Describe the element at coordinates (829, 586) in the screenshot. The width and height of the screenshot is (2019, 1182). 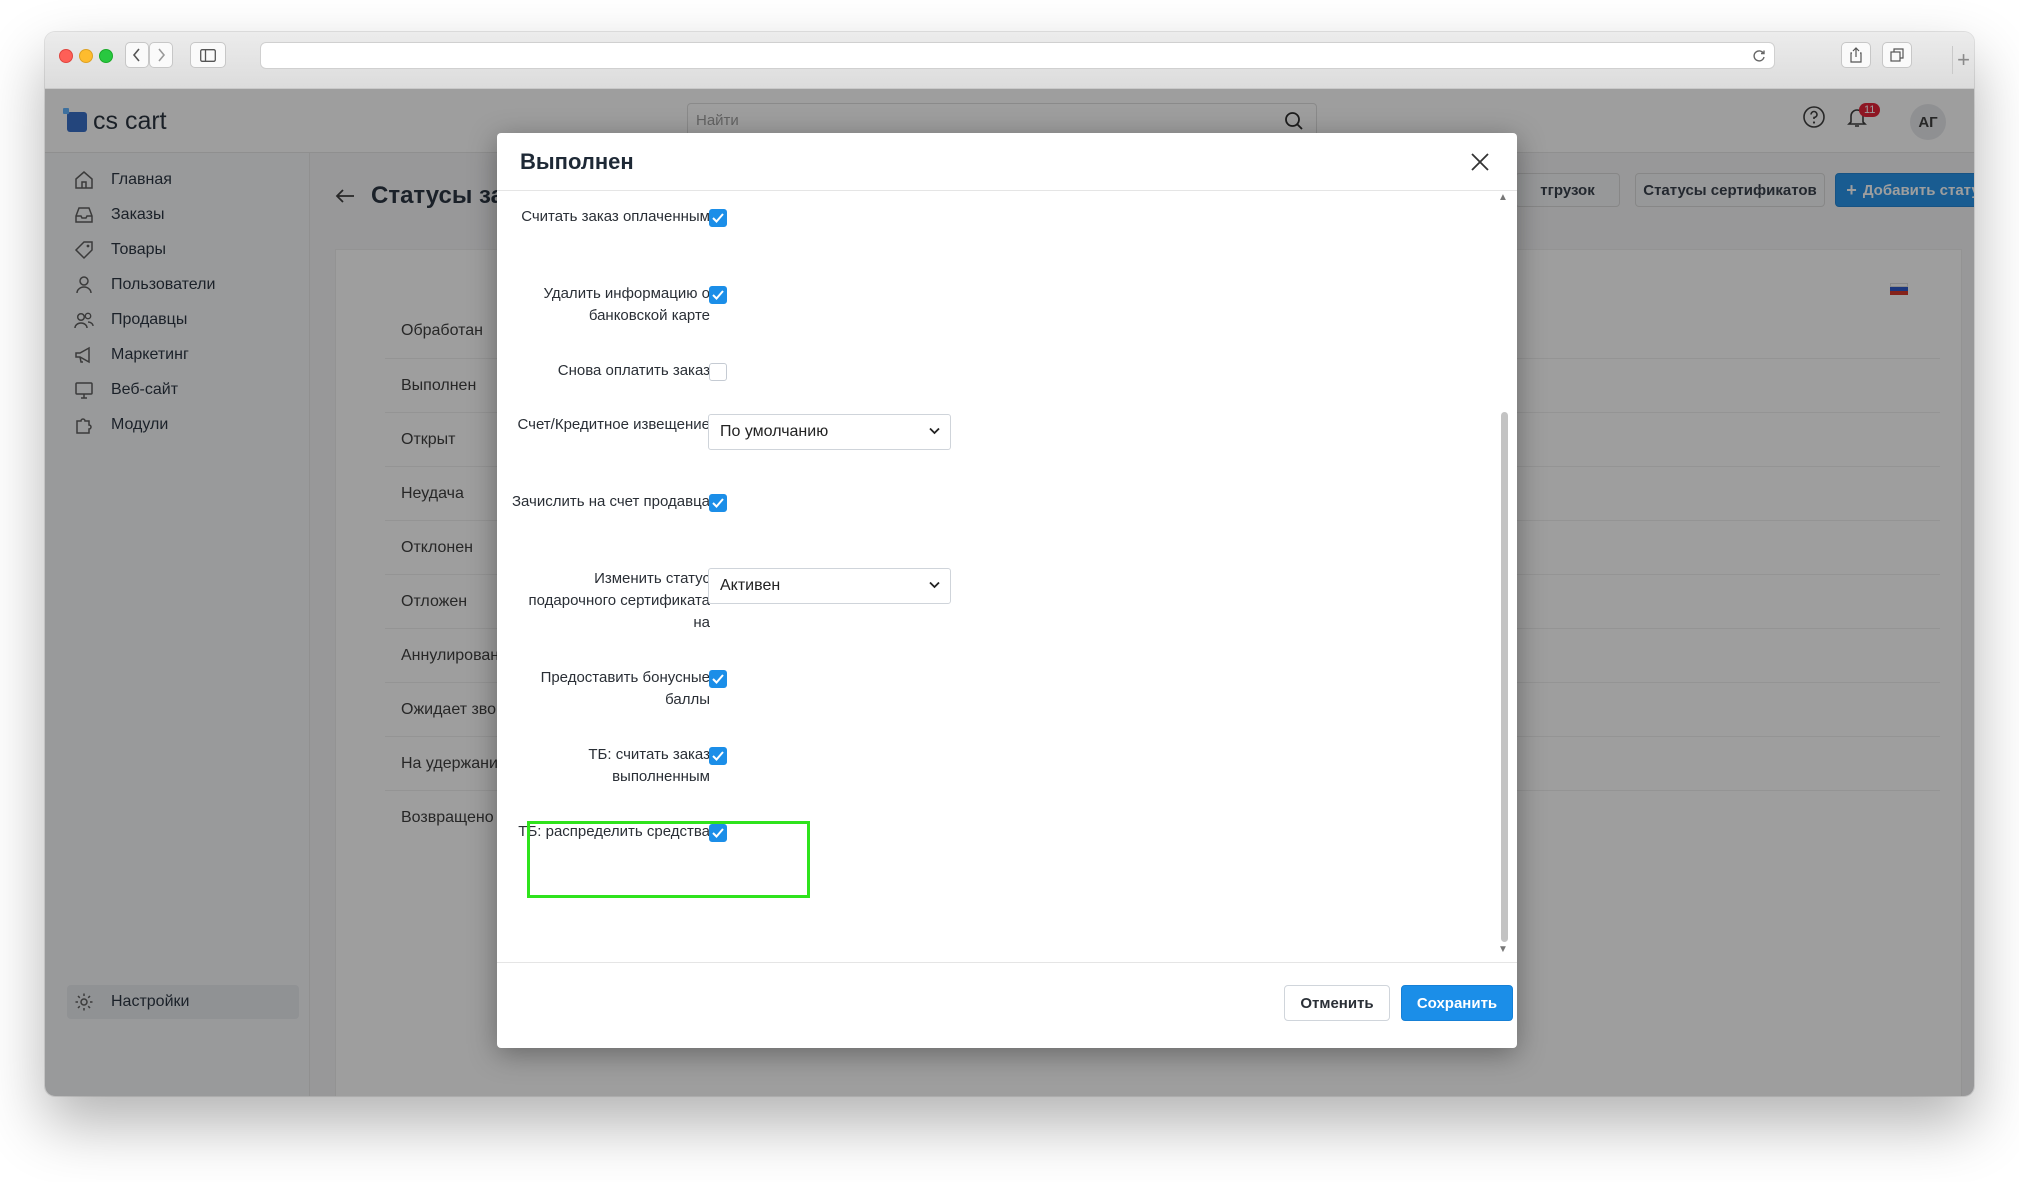
I see `gift-certificate-status-select: Активен` at that location.